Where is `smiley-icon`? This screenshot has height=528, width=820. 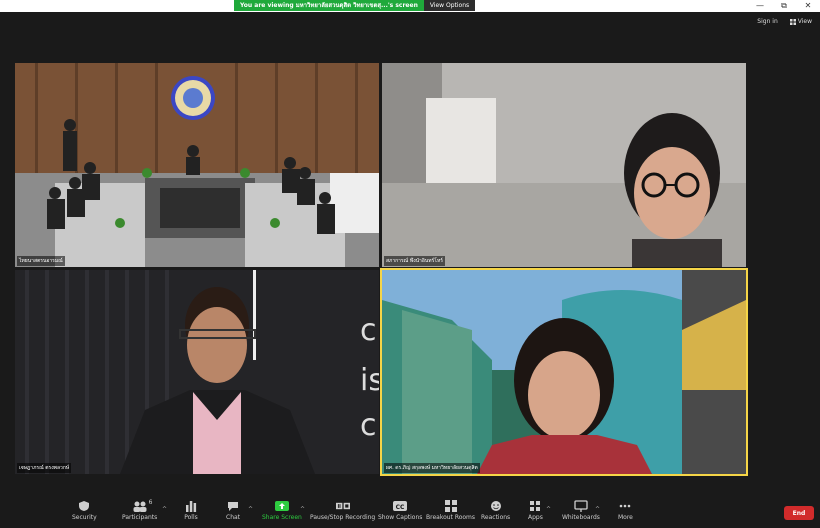
smiley-icon is located at coordinates (495, 506).